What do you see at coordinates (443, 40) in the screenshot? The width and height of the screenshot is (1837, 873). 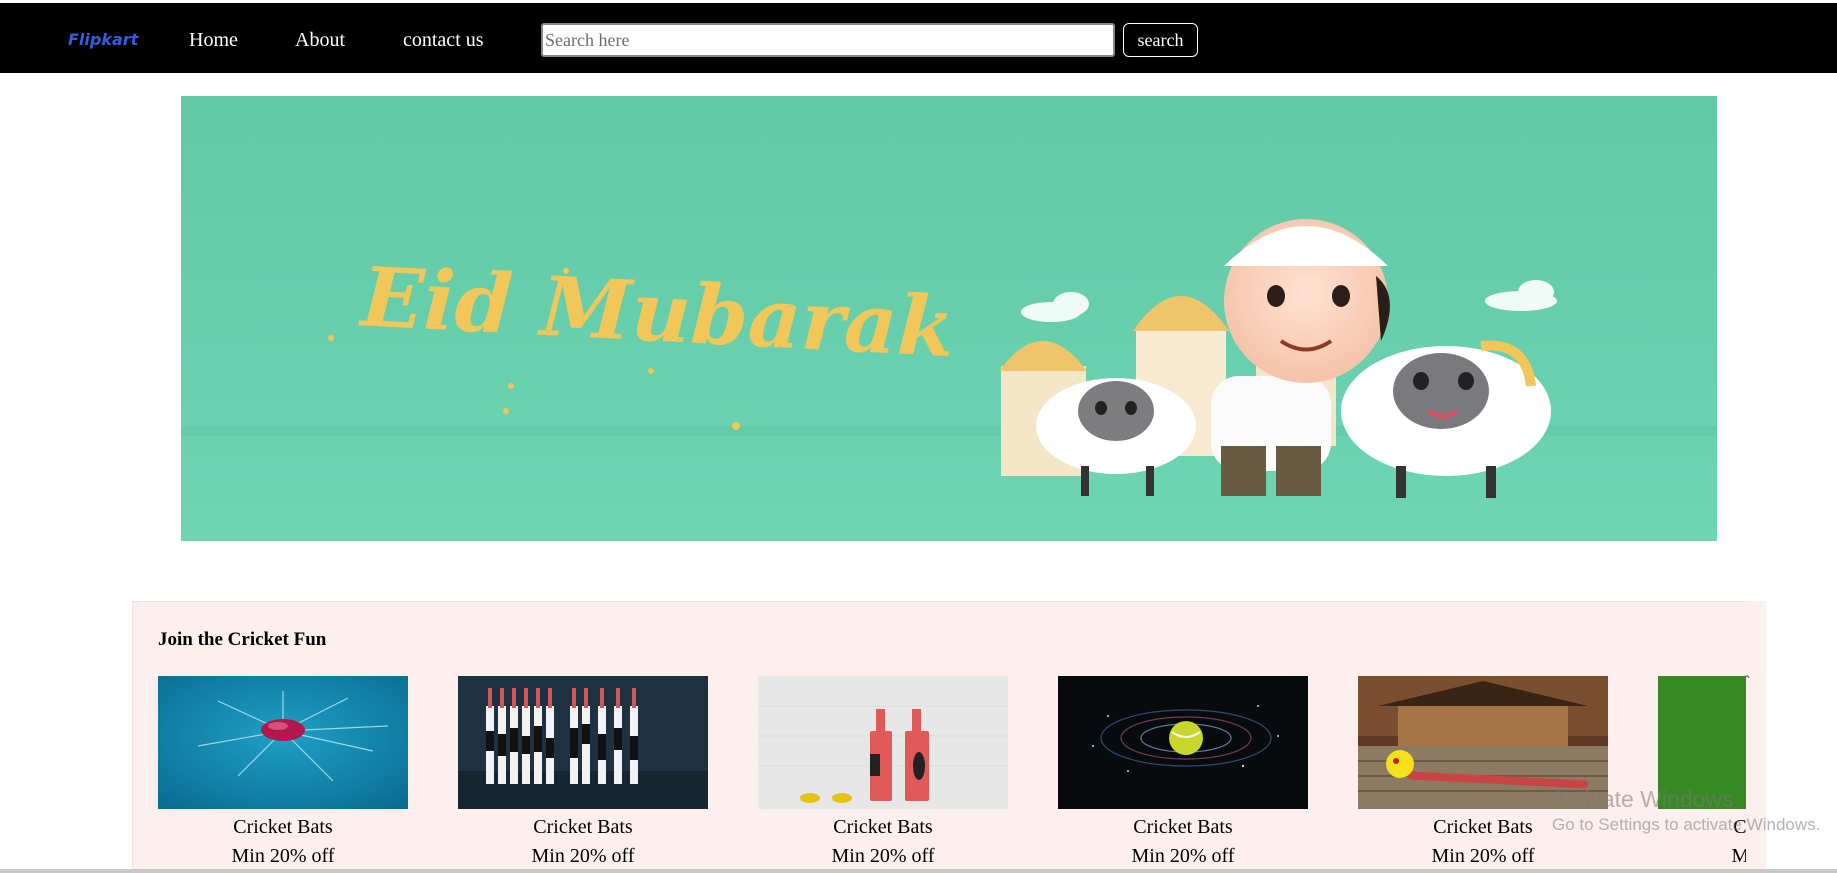 I see `nav-link-contact: contact us` at bounding box center [443, 40].